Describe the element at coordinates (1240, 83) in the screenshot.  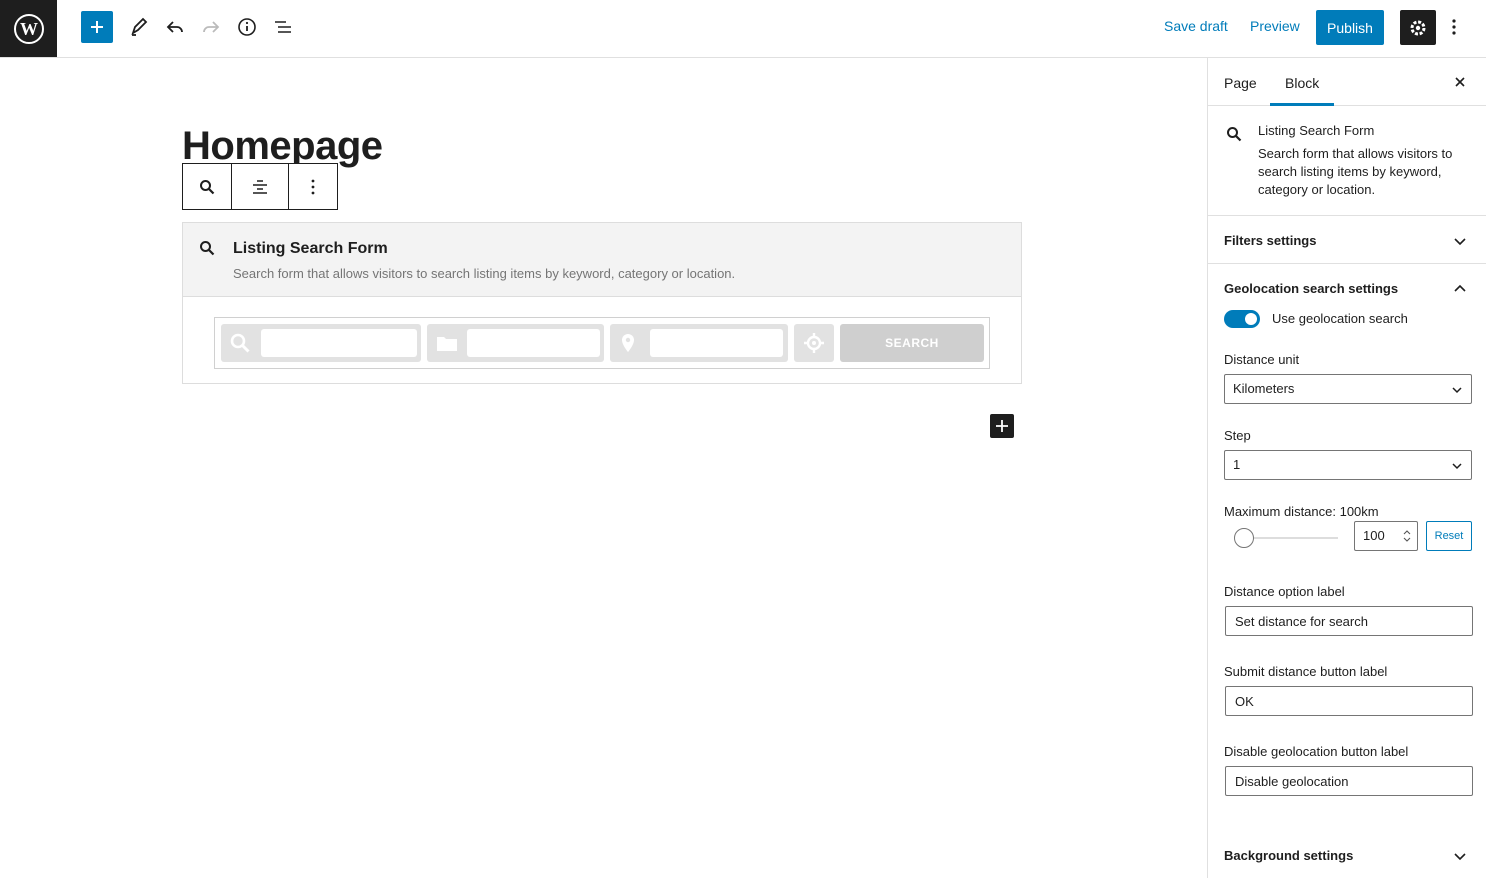
I see `tab-page: Page` at that location.